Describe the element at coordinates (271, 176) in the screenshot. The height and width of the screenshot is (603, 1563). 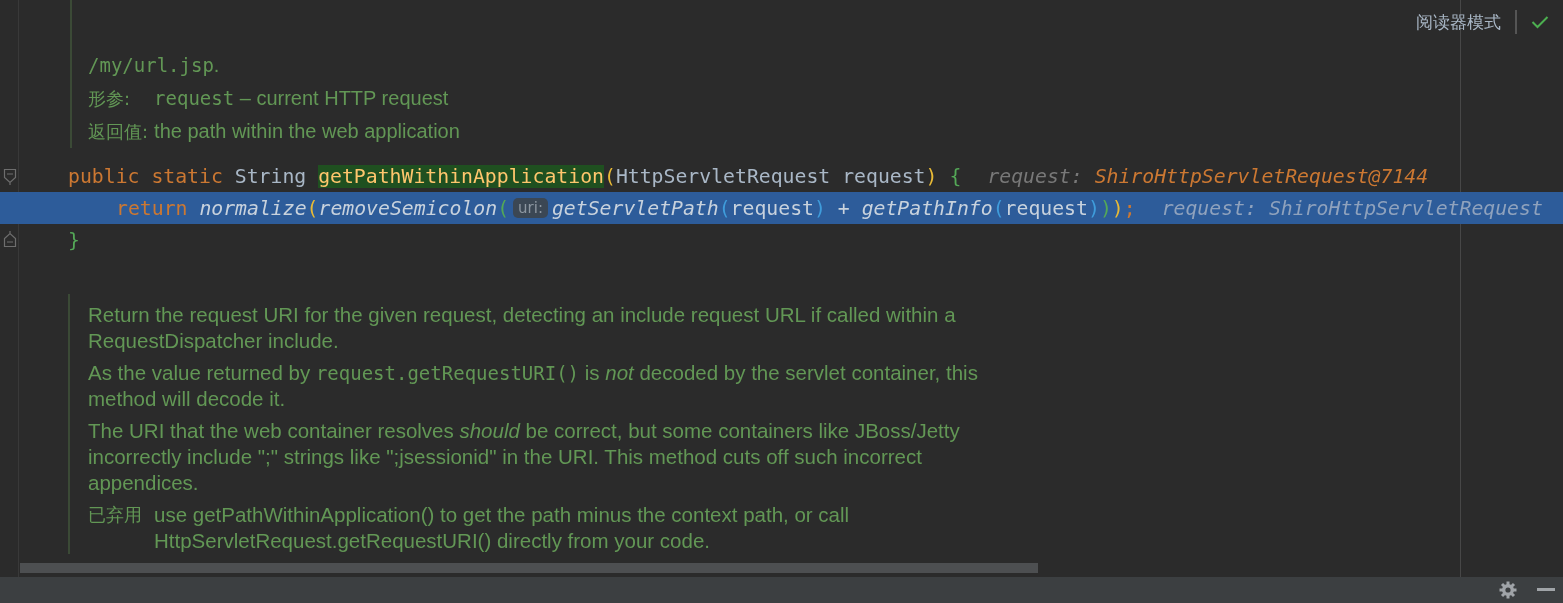
I see `code-text: String` at that location.